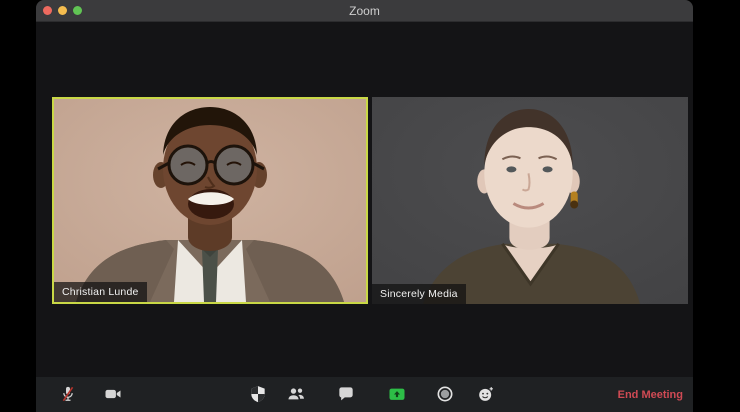 This screenshot has height=412, width=740. I want to click on reactions-icon, so click(486, 394).